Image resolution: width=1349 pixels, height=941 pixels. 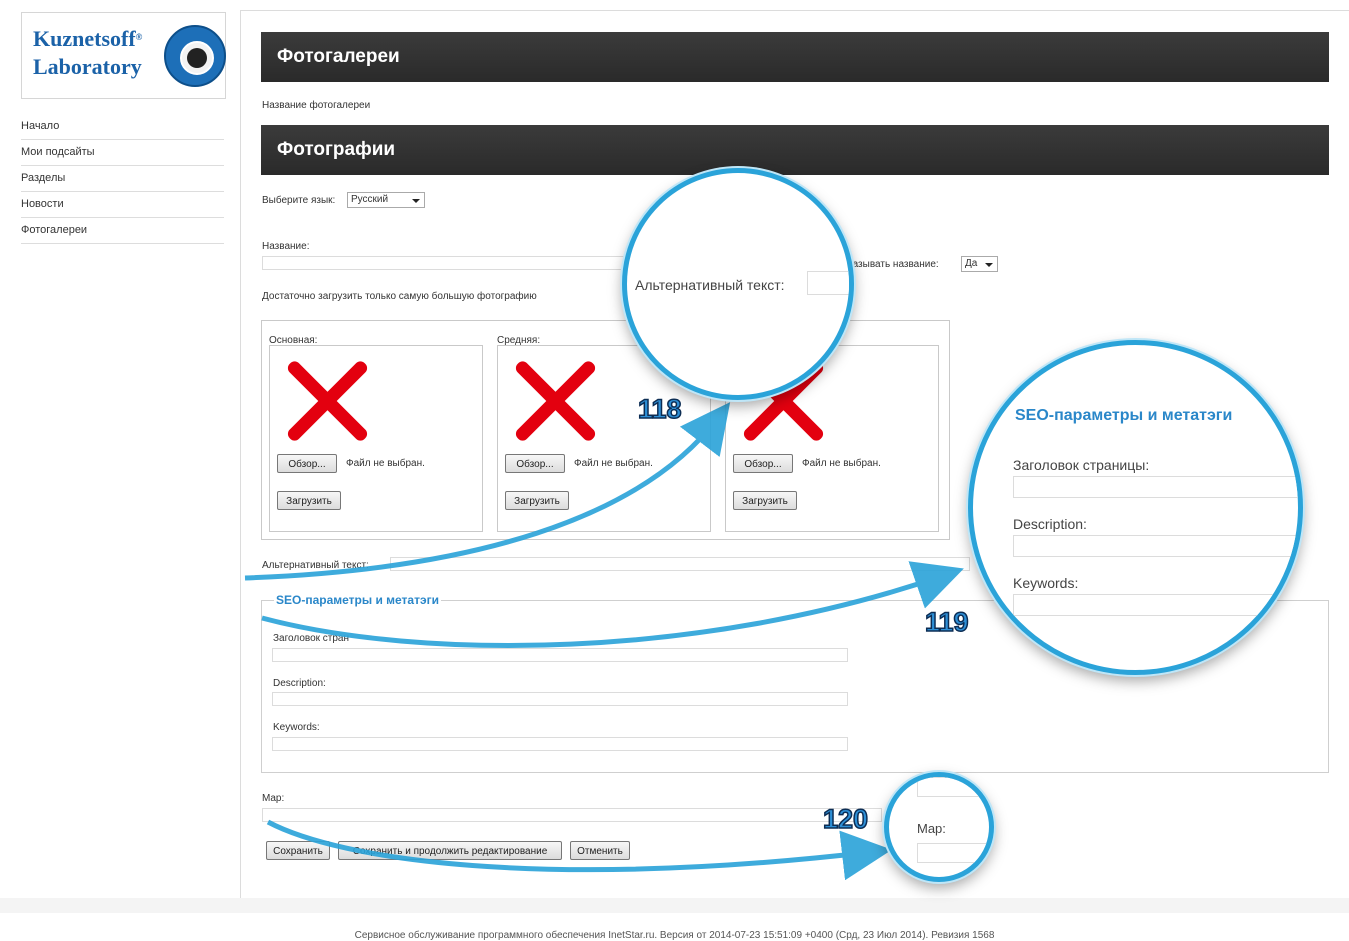 I want to click on sidebar-item-sections: Разделы, so click(x=122, y=179).